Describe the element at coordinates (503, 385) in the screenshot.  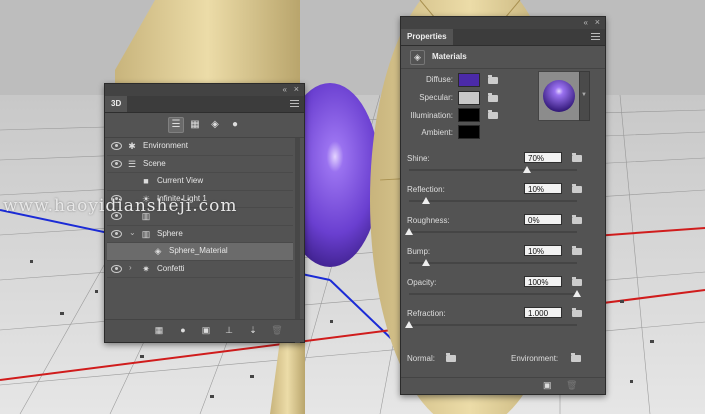
I see `properties-footer: ▣ 🗑` at that location.